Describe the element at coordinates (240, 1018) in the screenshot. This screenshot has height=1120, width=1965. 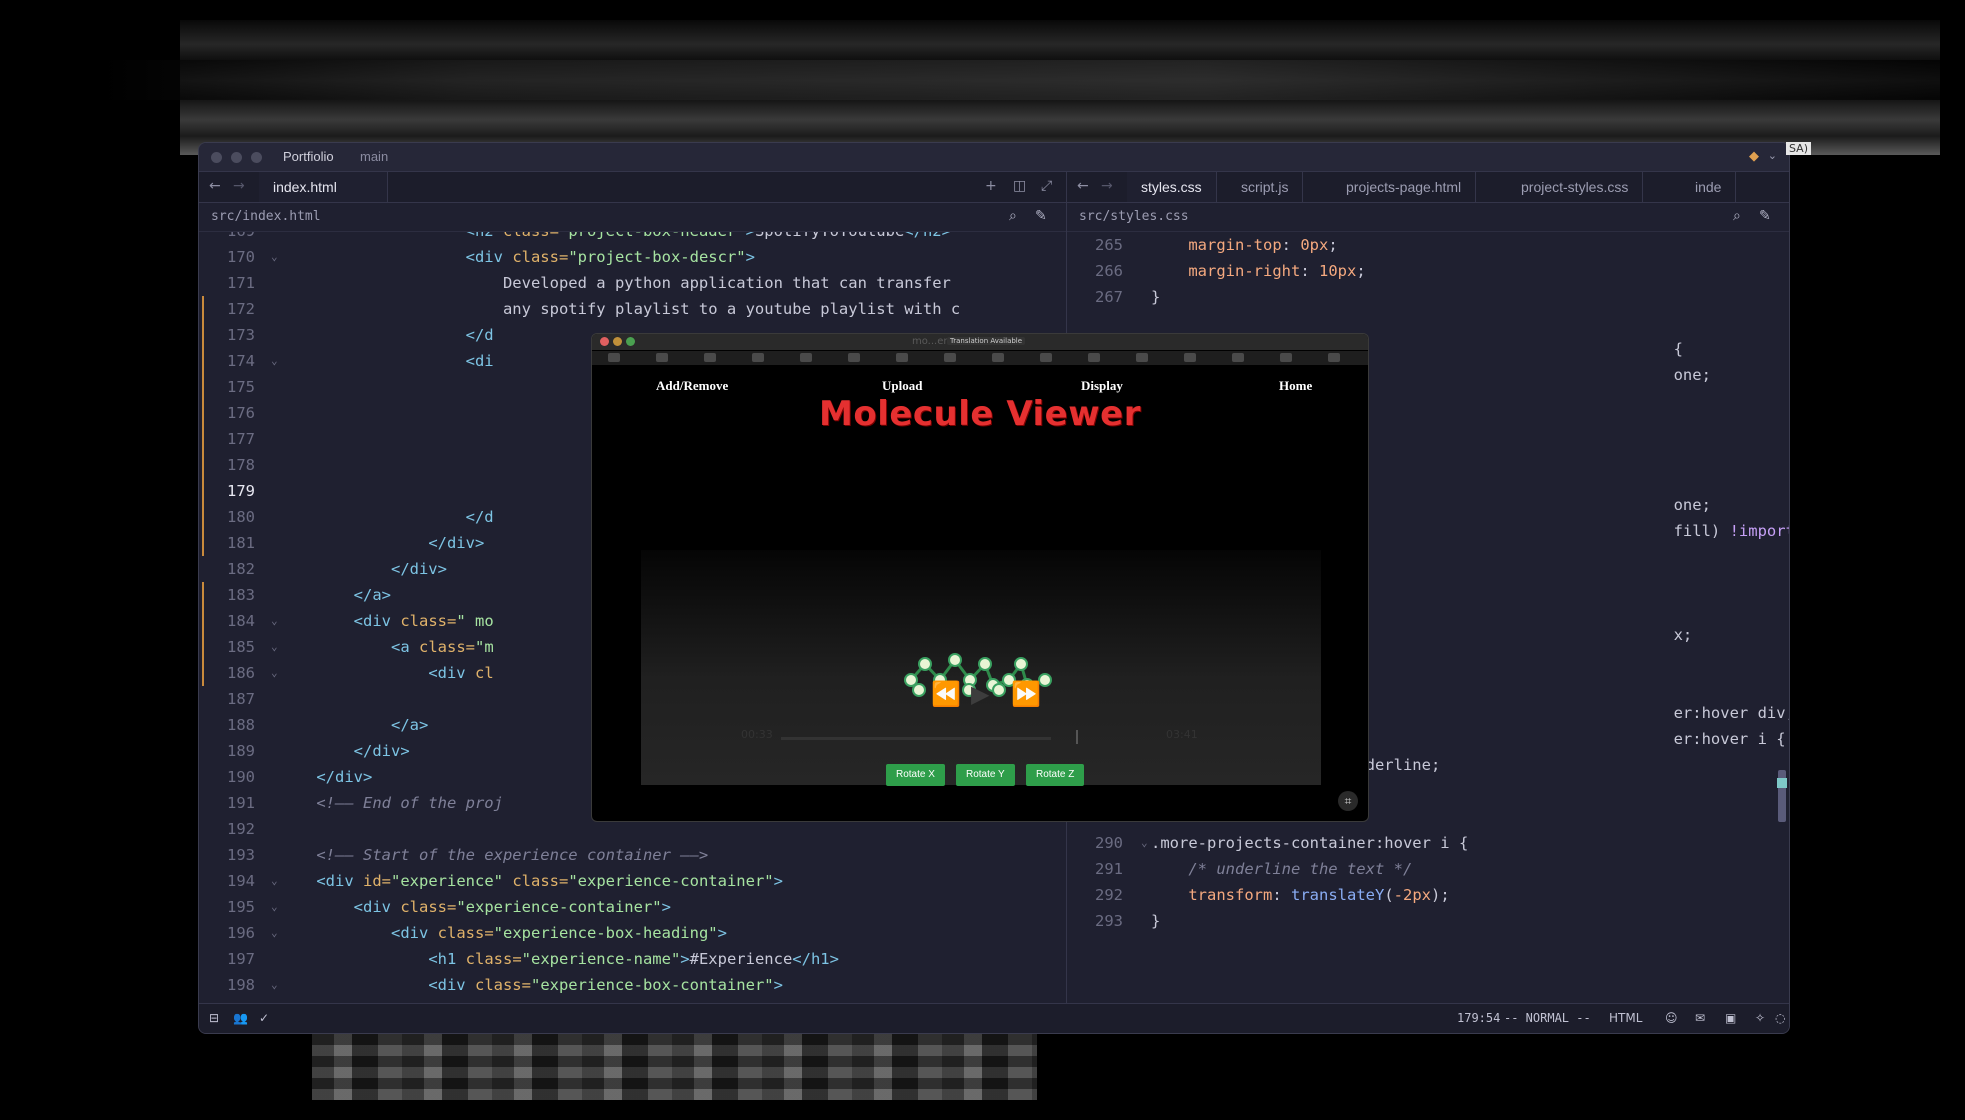
I see `collaborators-icon: 👥` at that location.